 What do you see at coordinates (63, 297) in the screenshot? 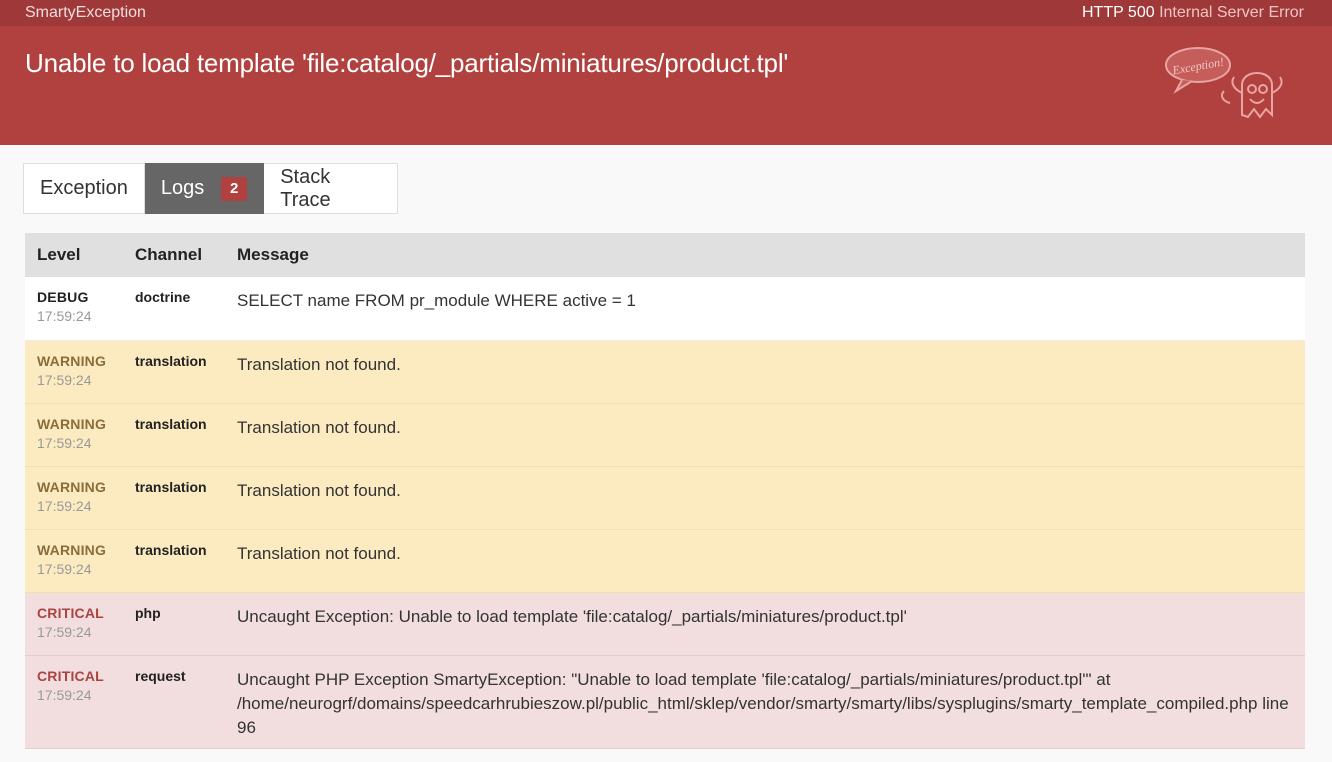
I see `log-level: DEBUG` at bounding box center [63, 297].